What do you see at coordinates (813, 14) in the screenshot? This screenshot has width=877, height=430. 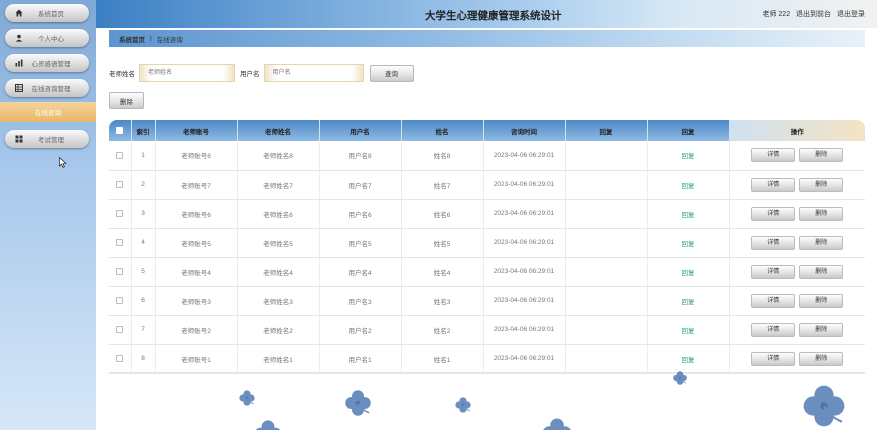 I see `back-to-front-link: 退出到前台` at bounding box center [813, 14].